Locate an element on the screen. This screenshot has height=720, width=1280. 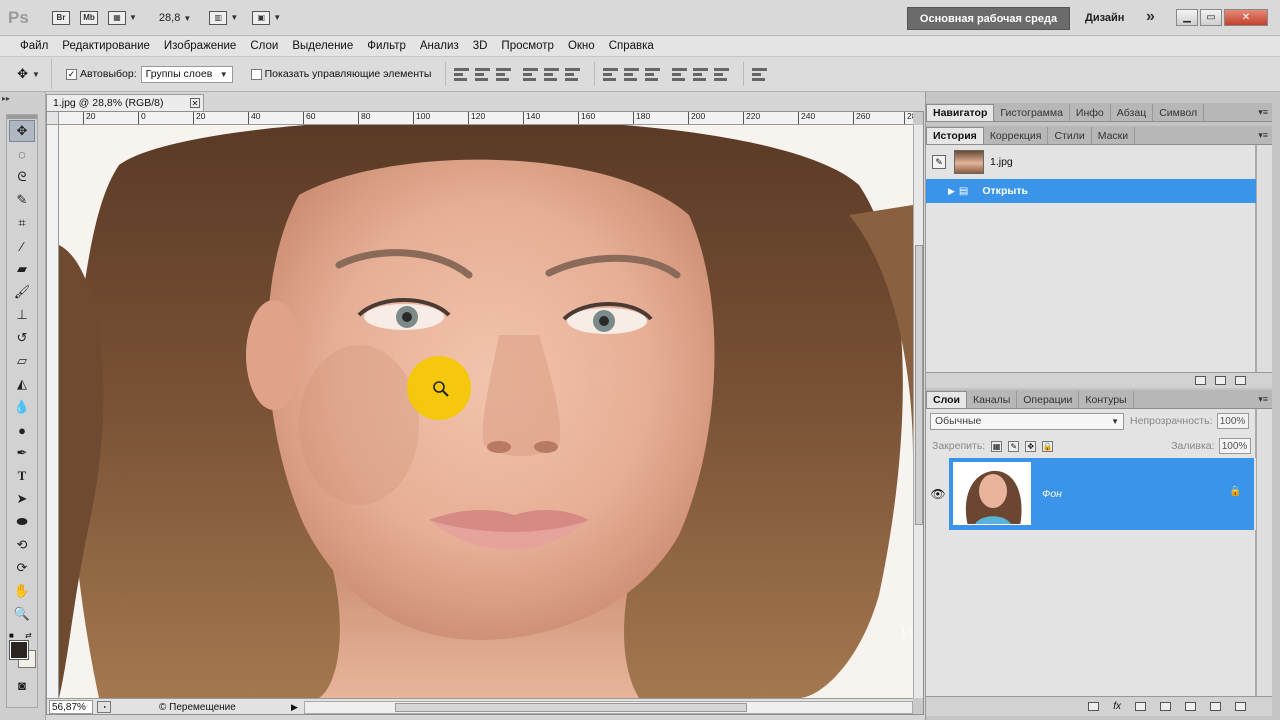
history-snapshot-row: ✎ 1.jpg is located at coordinates (1091, 162).